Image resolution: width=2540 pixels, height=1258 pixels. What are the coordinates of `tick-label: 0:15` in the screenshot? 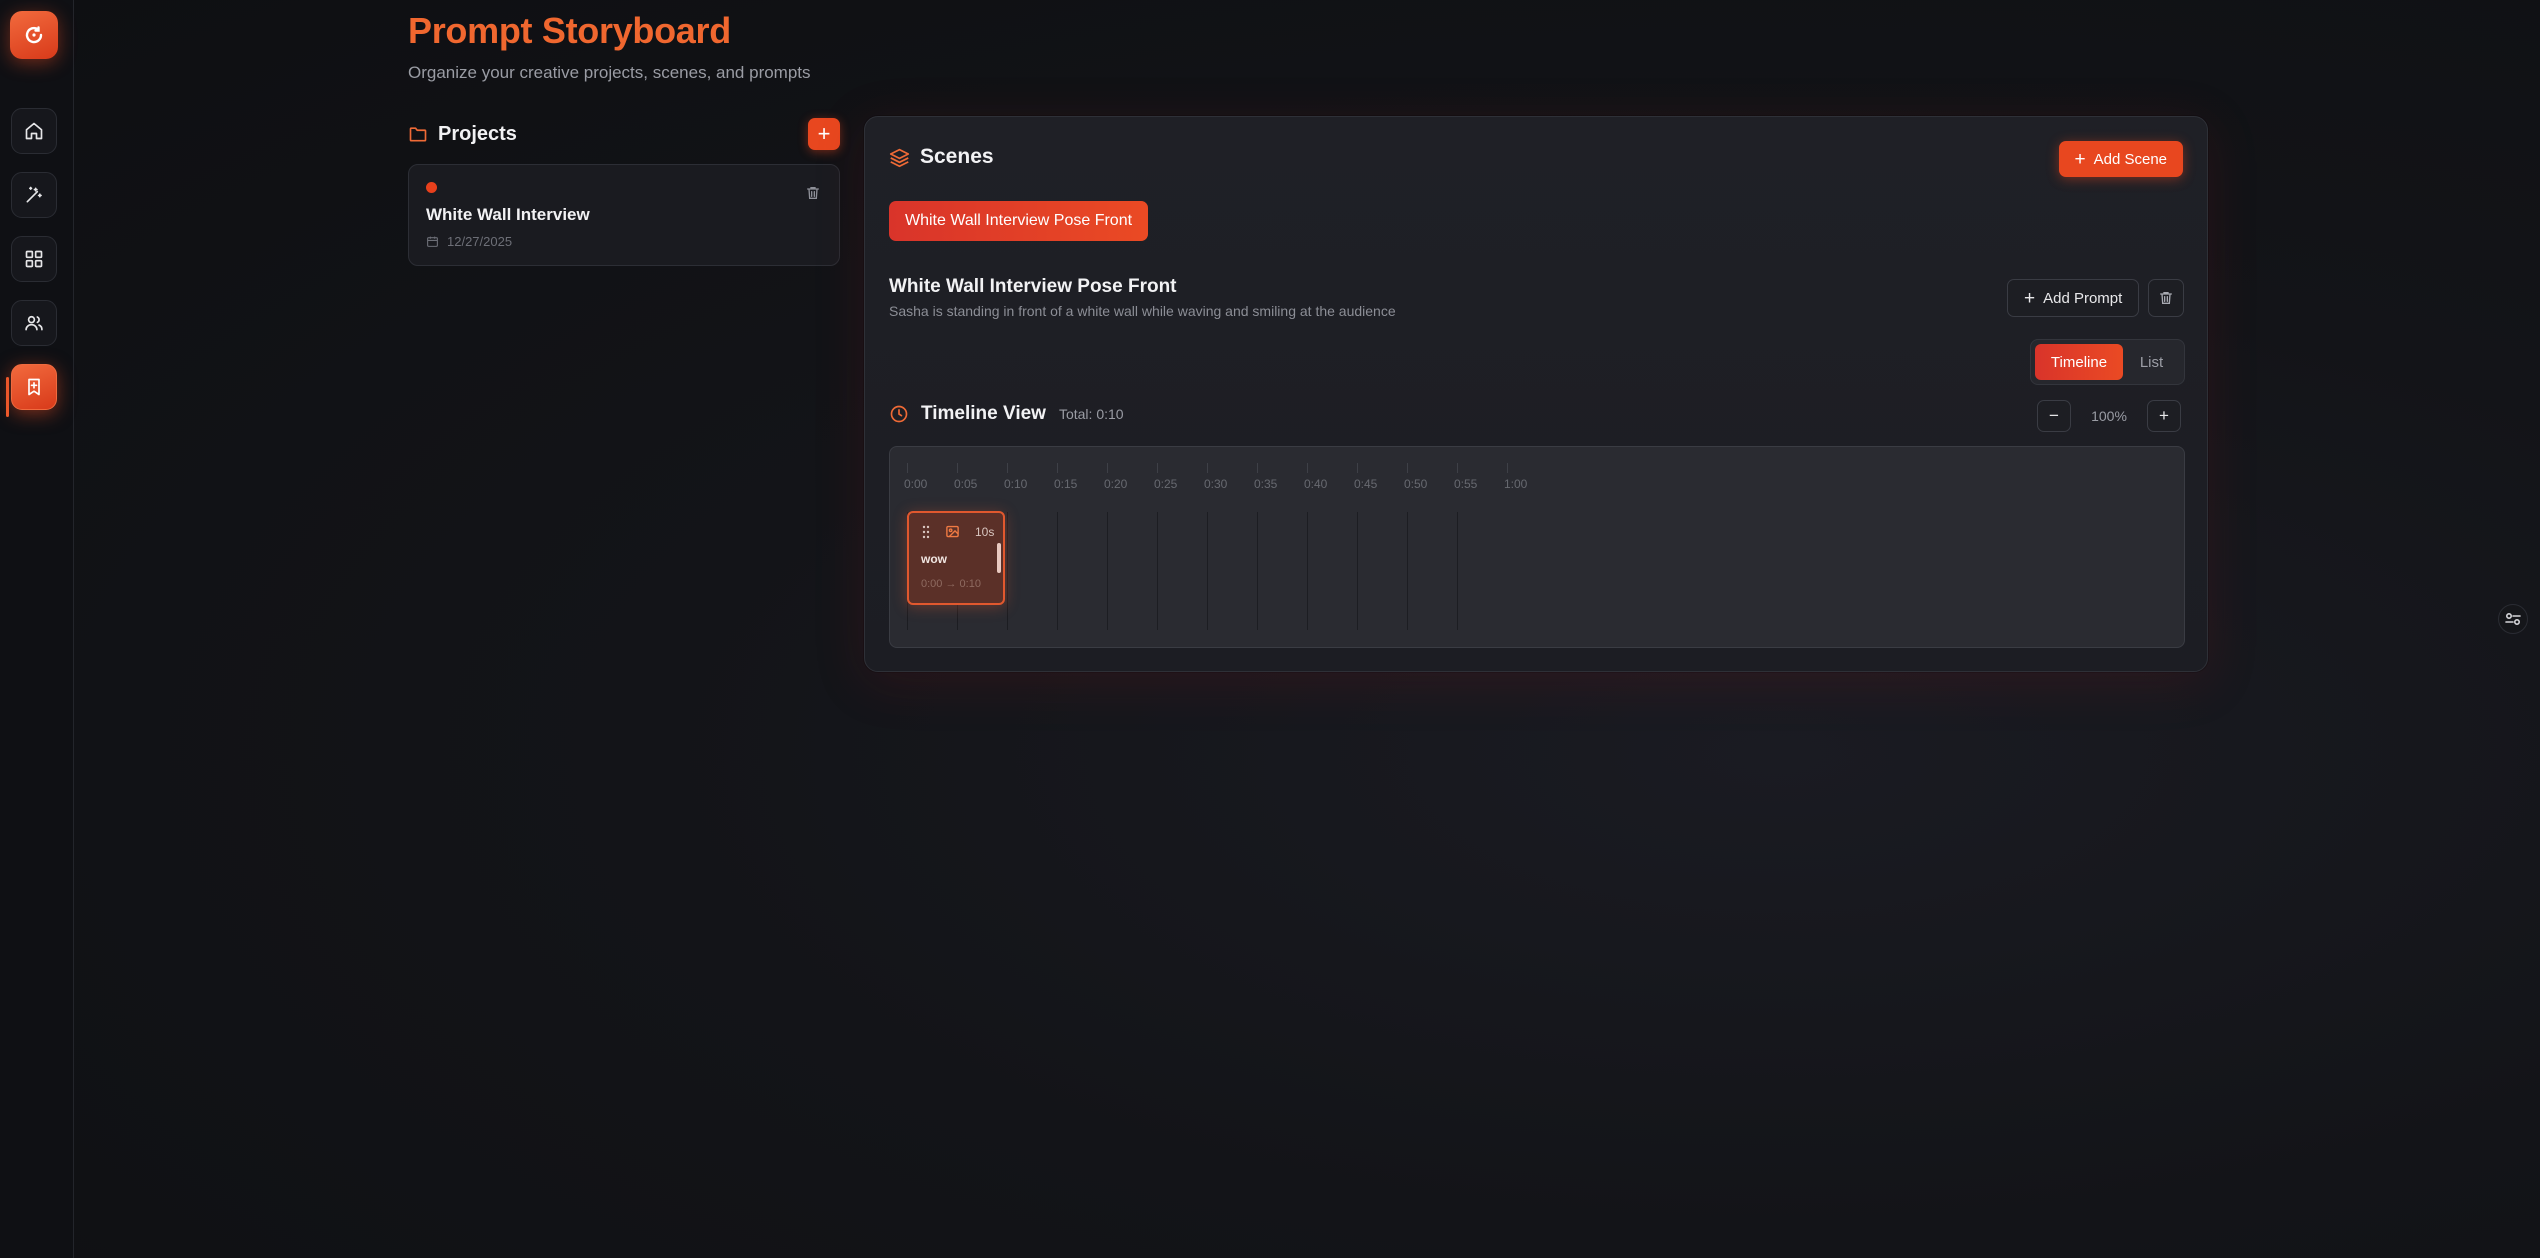 It's located at (1066, 484).